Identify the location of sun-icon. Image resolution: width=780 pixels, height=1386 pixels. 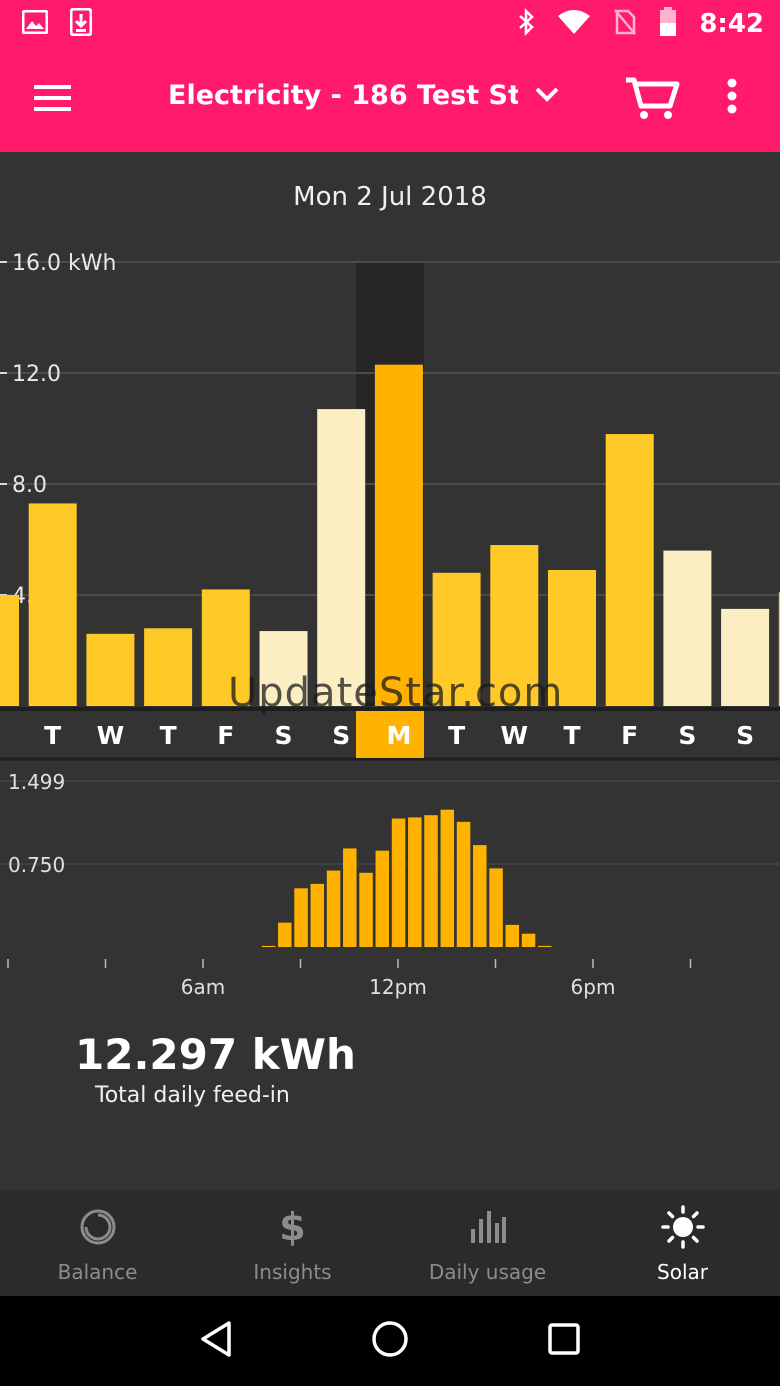
(682, 1227).